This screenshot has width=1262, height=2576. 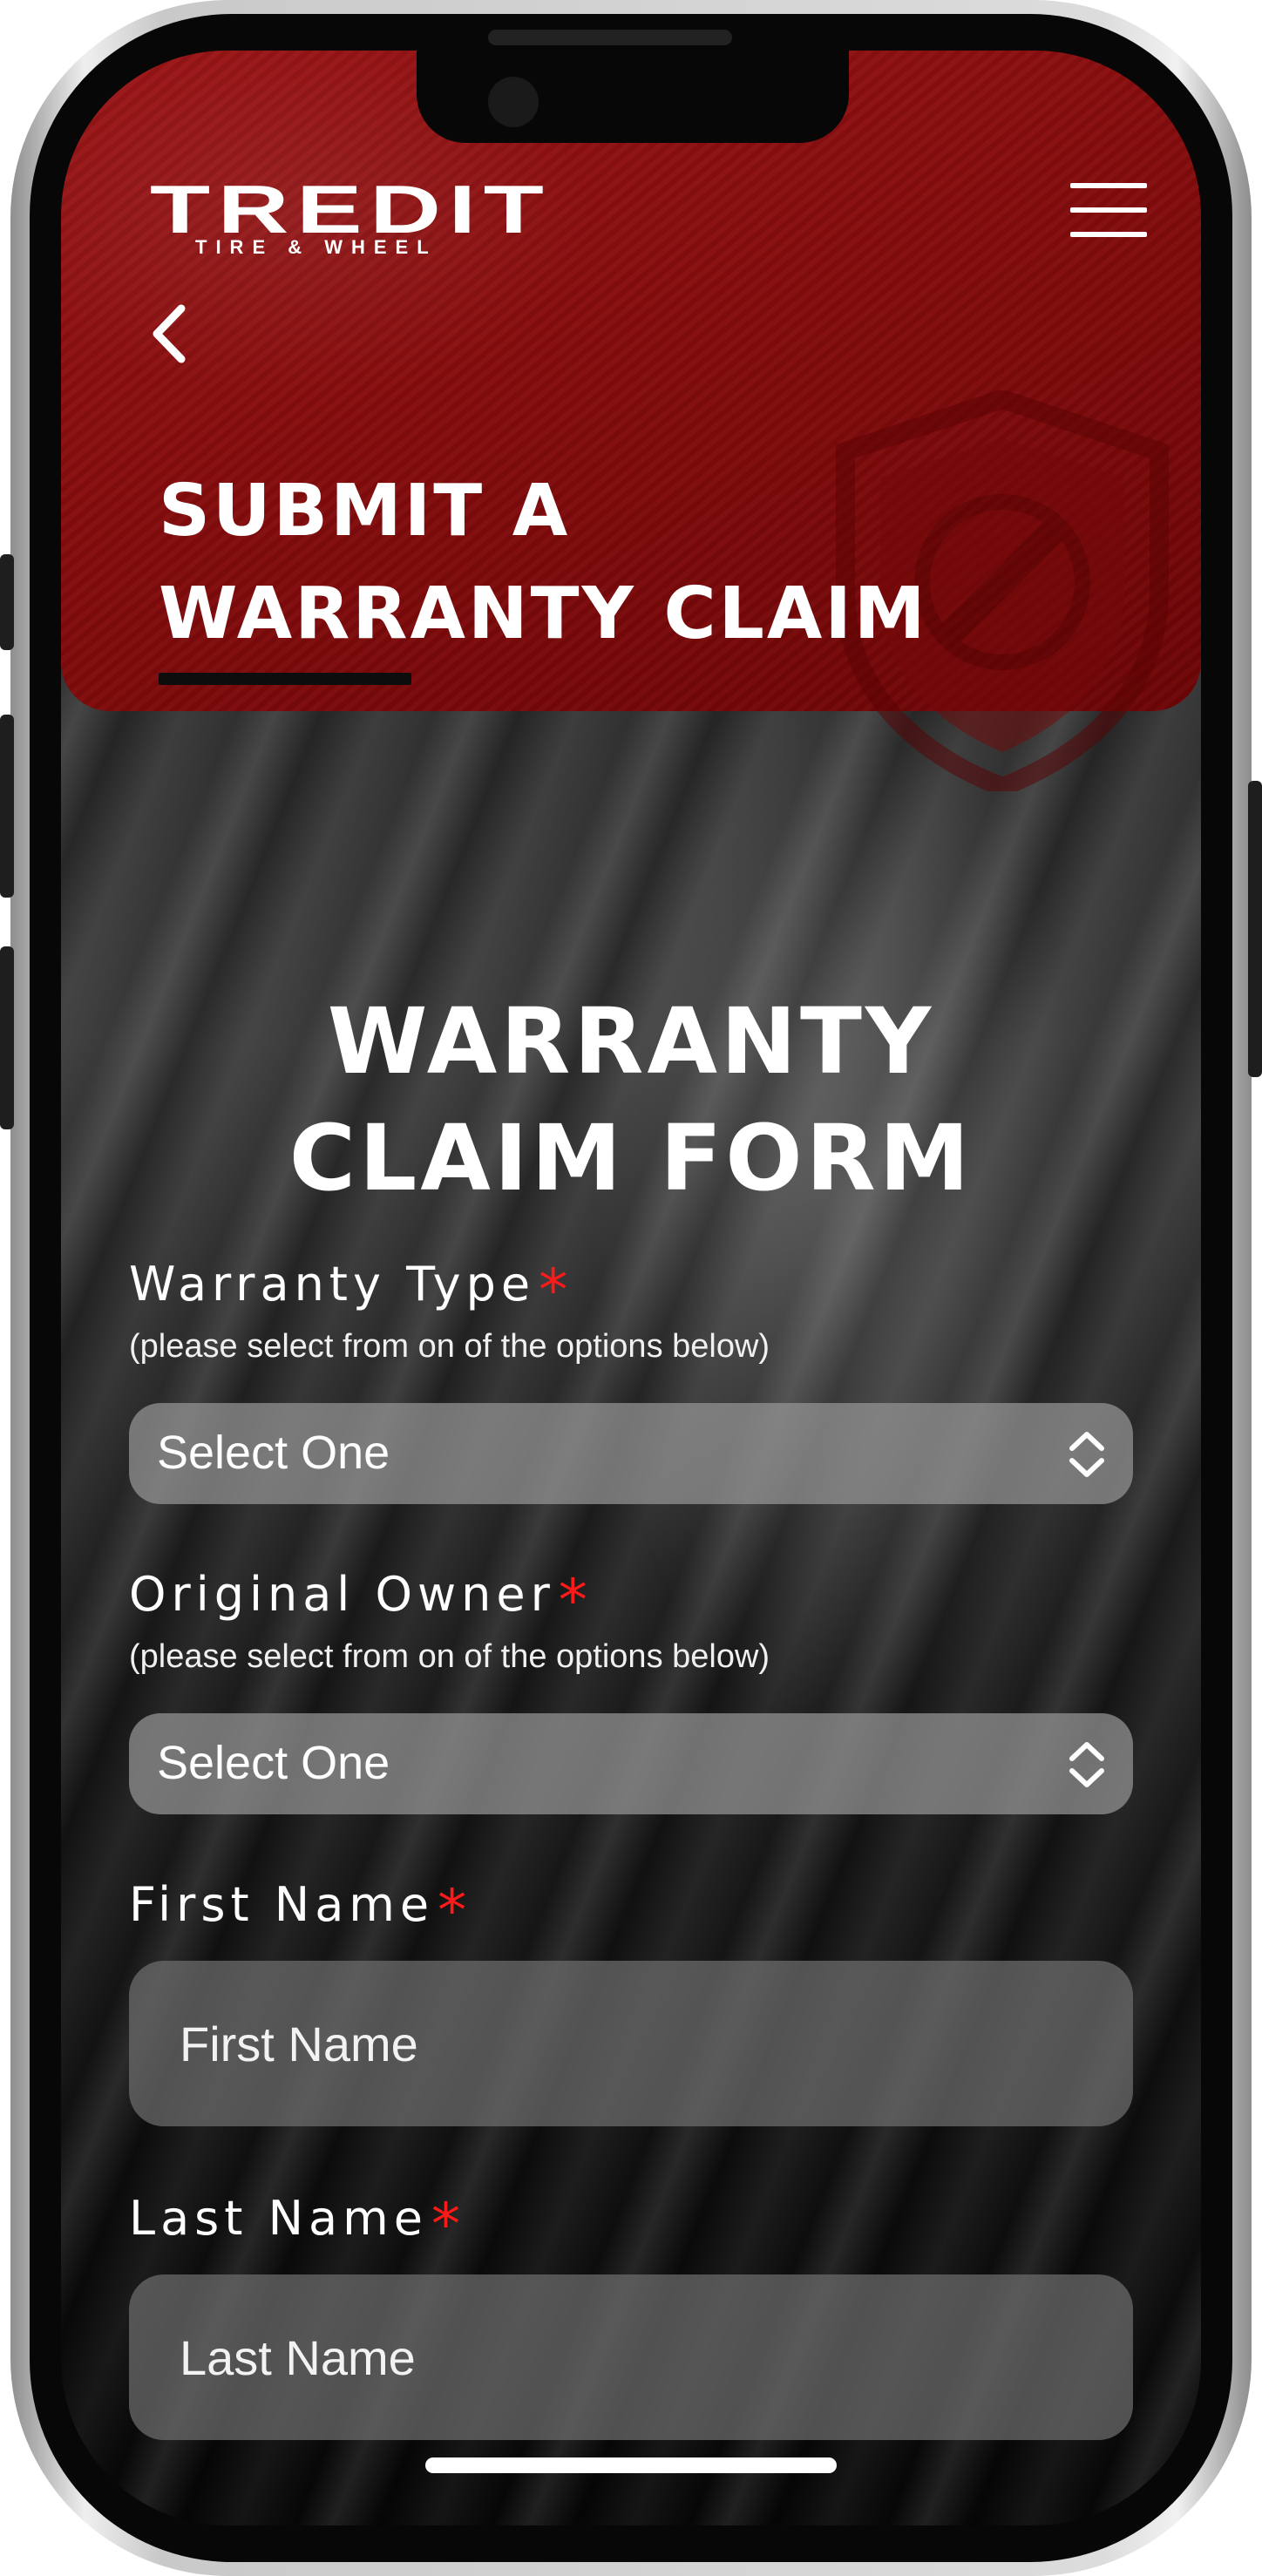 I want to click on original-owner-select: Select One, so click(x=631, y=1764).